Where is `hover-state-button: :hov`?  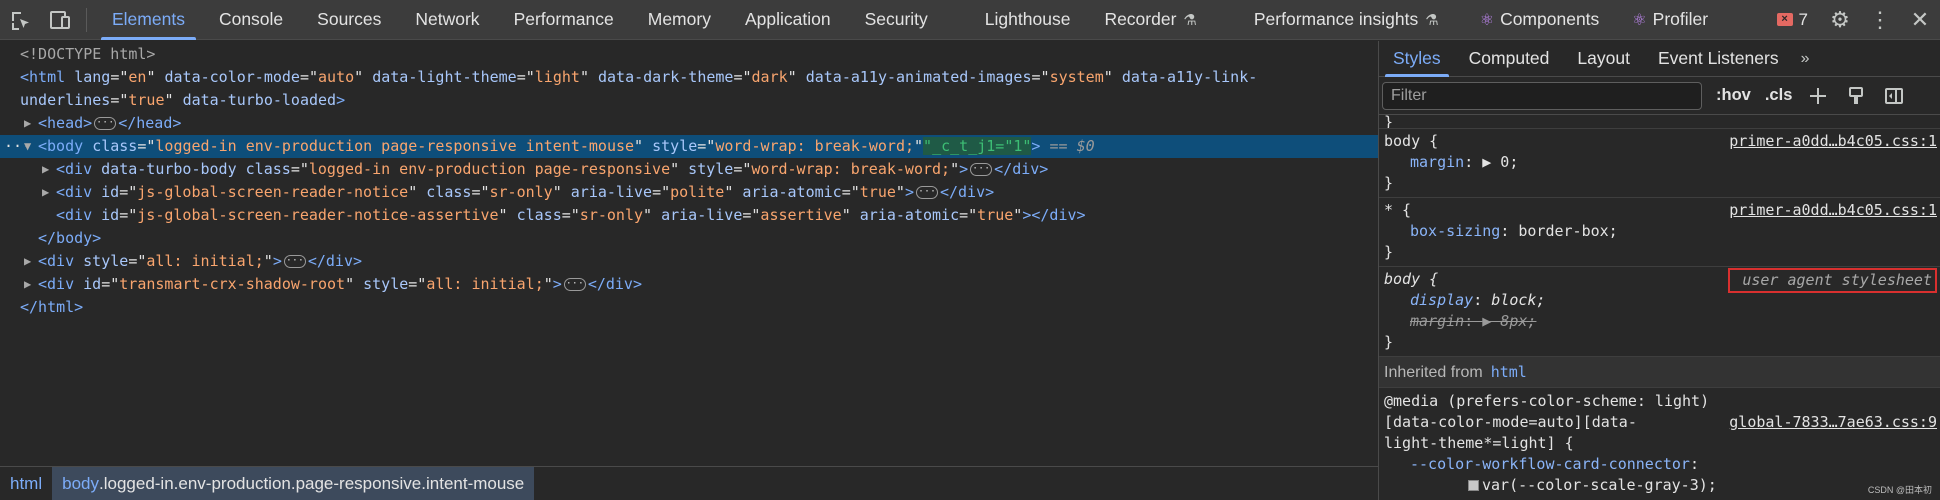 hover-state-button: :hov is located at coordinates (1733, 95).